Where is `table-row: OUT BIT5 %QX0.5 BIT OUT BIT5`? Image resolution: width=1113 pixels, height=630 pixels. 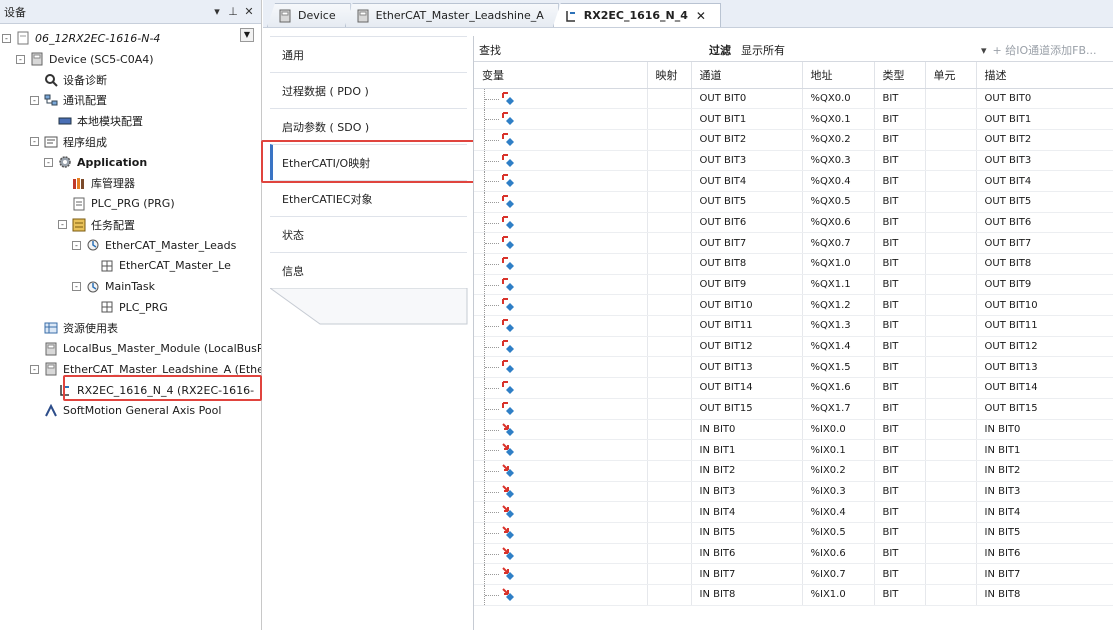 table-row: OUT BIT5 %QX0.5 BIT OUT BIT5 is located at coordinates (793, 202).